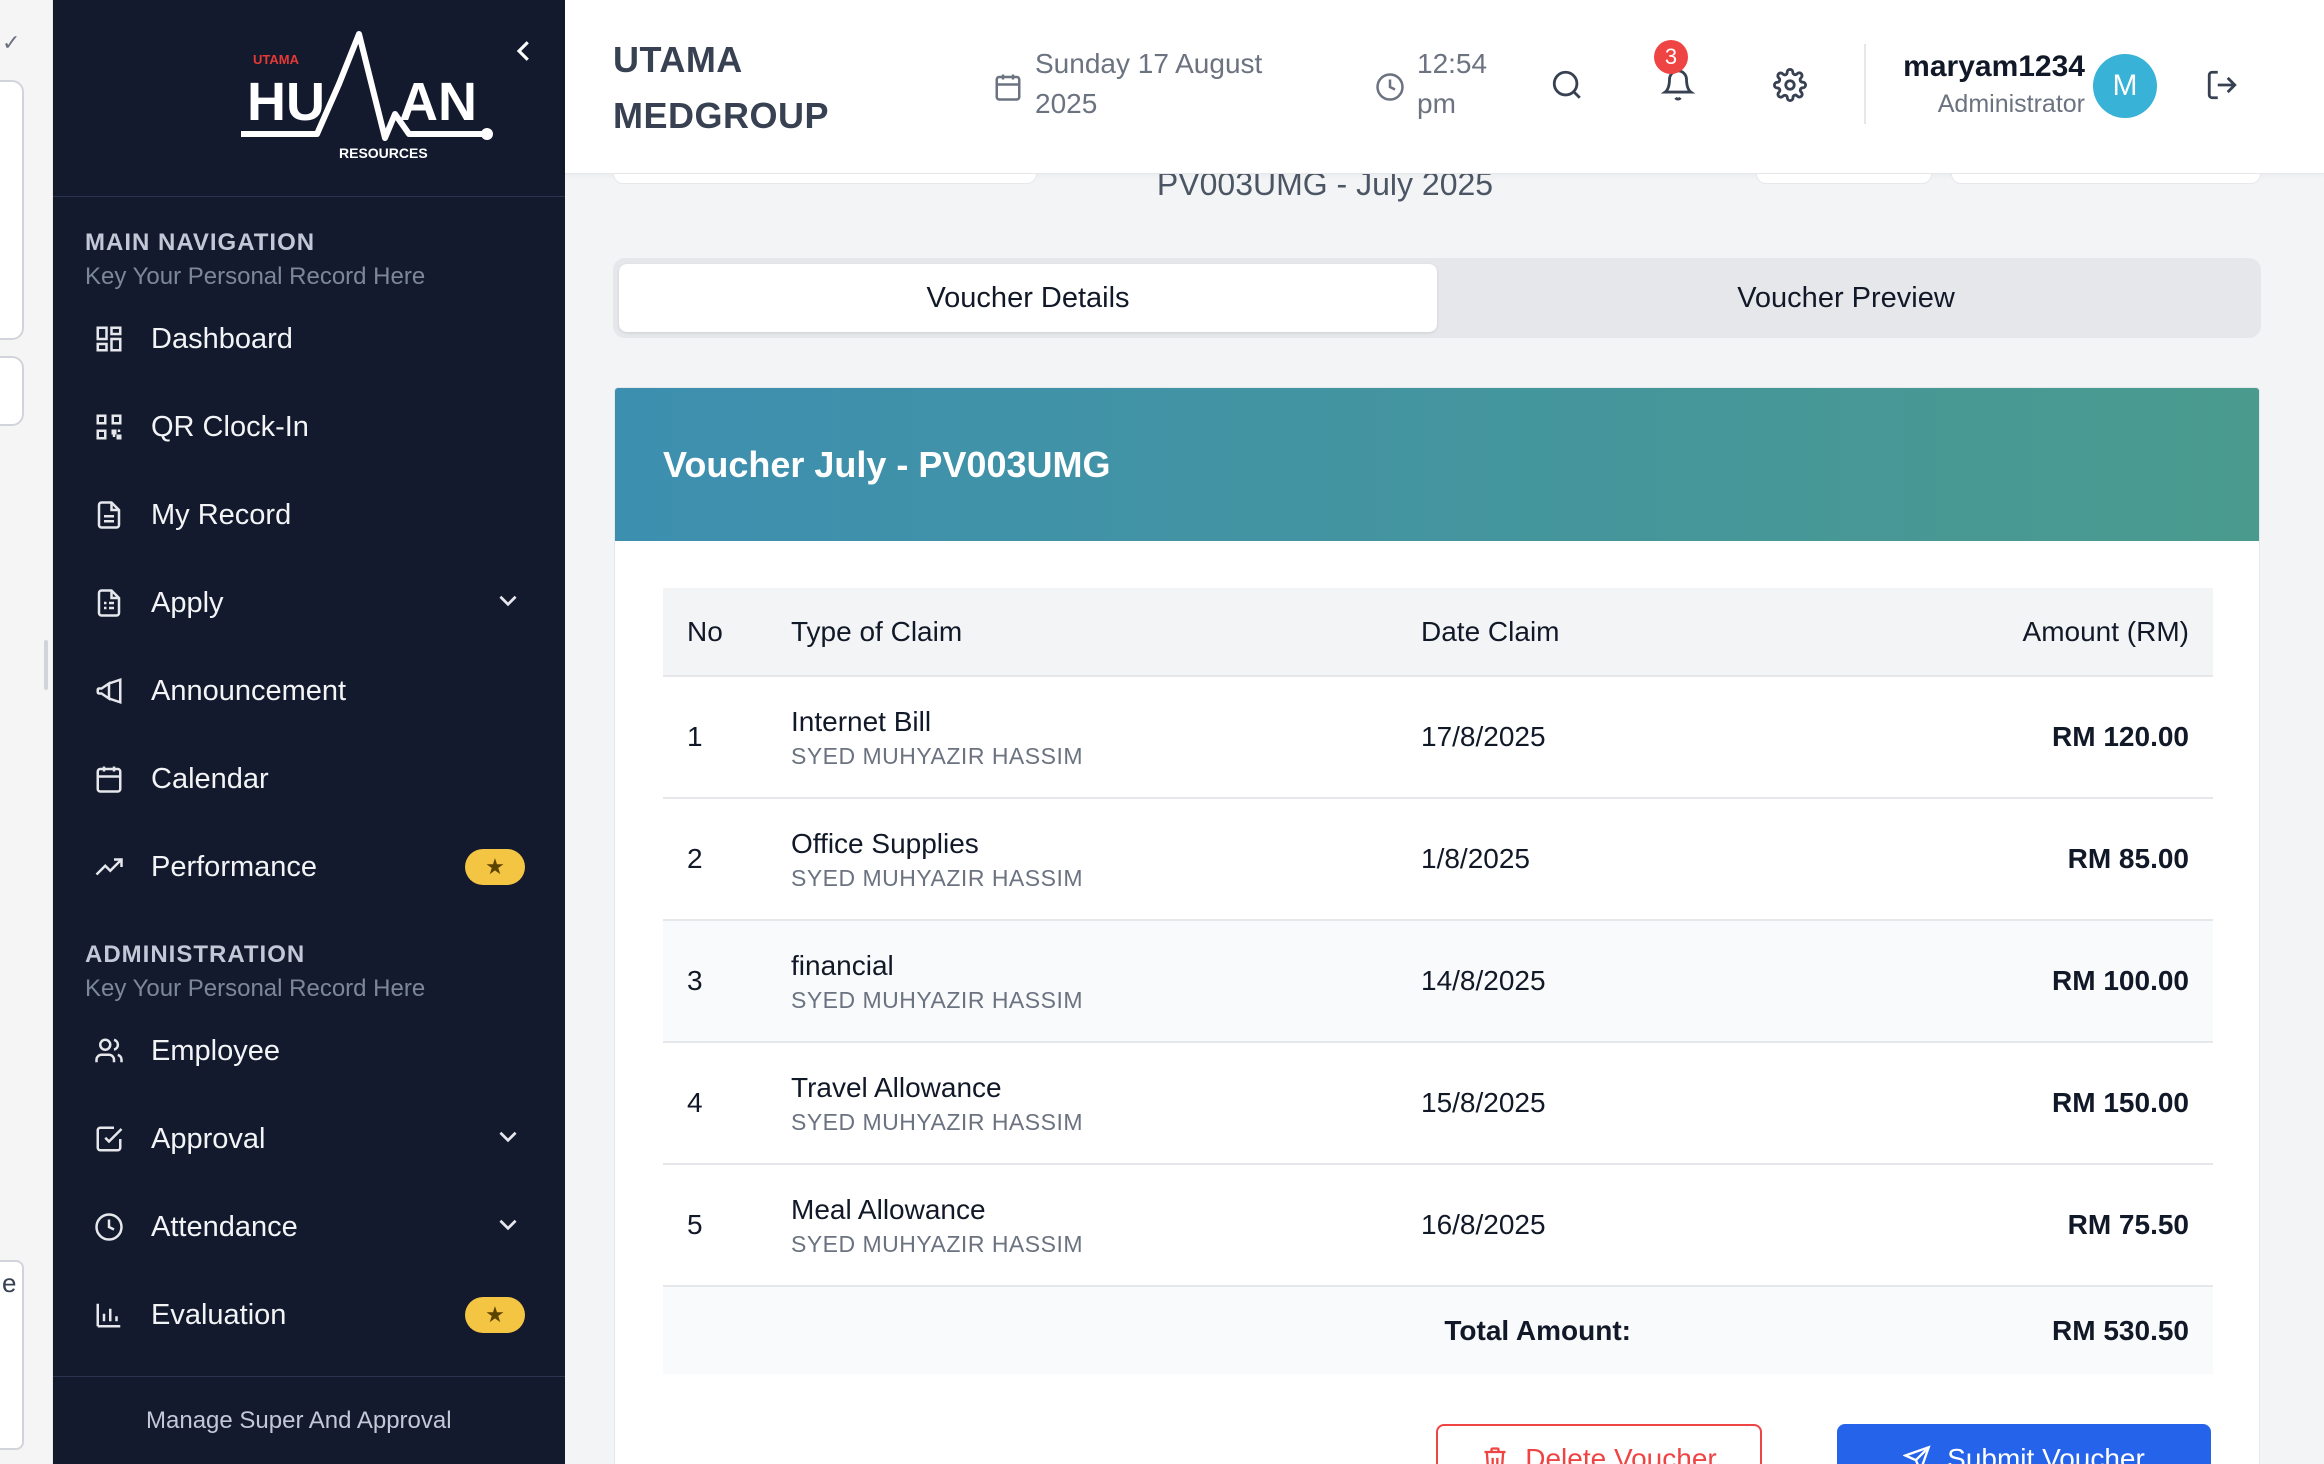 Image resolution: width=2324 pixels, height=1464 pixels. I want to click on user-name: maryam1234, so click(1990, 67).